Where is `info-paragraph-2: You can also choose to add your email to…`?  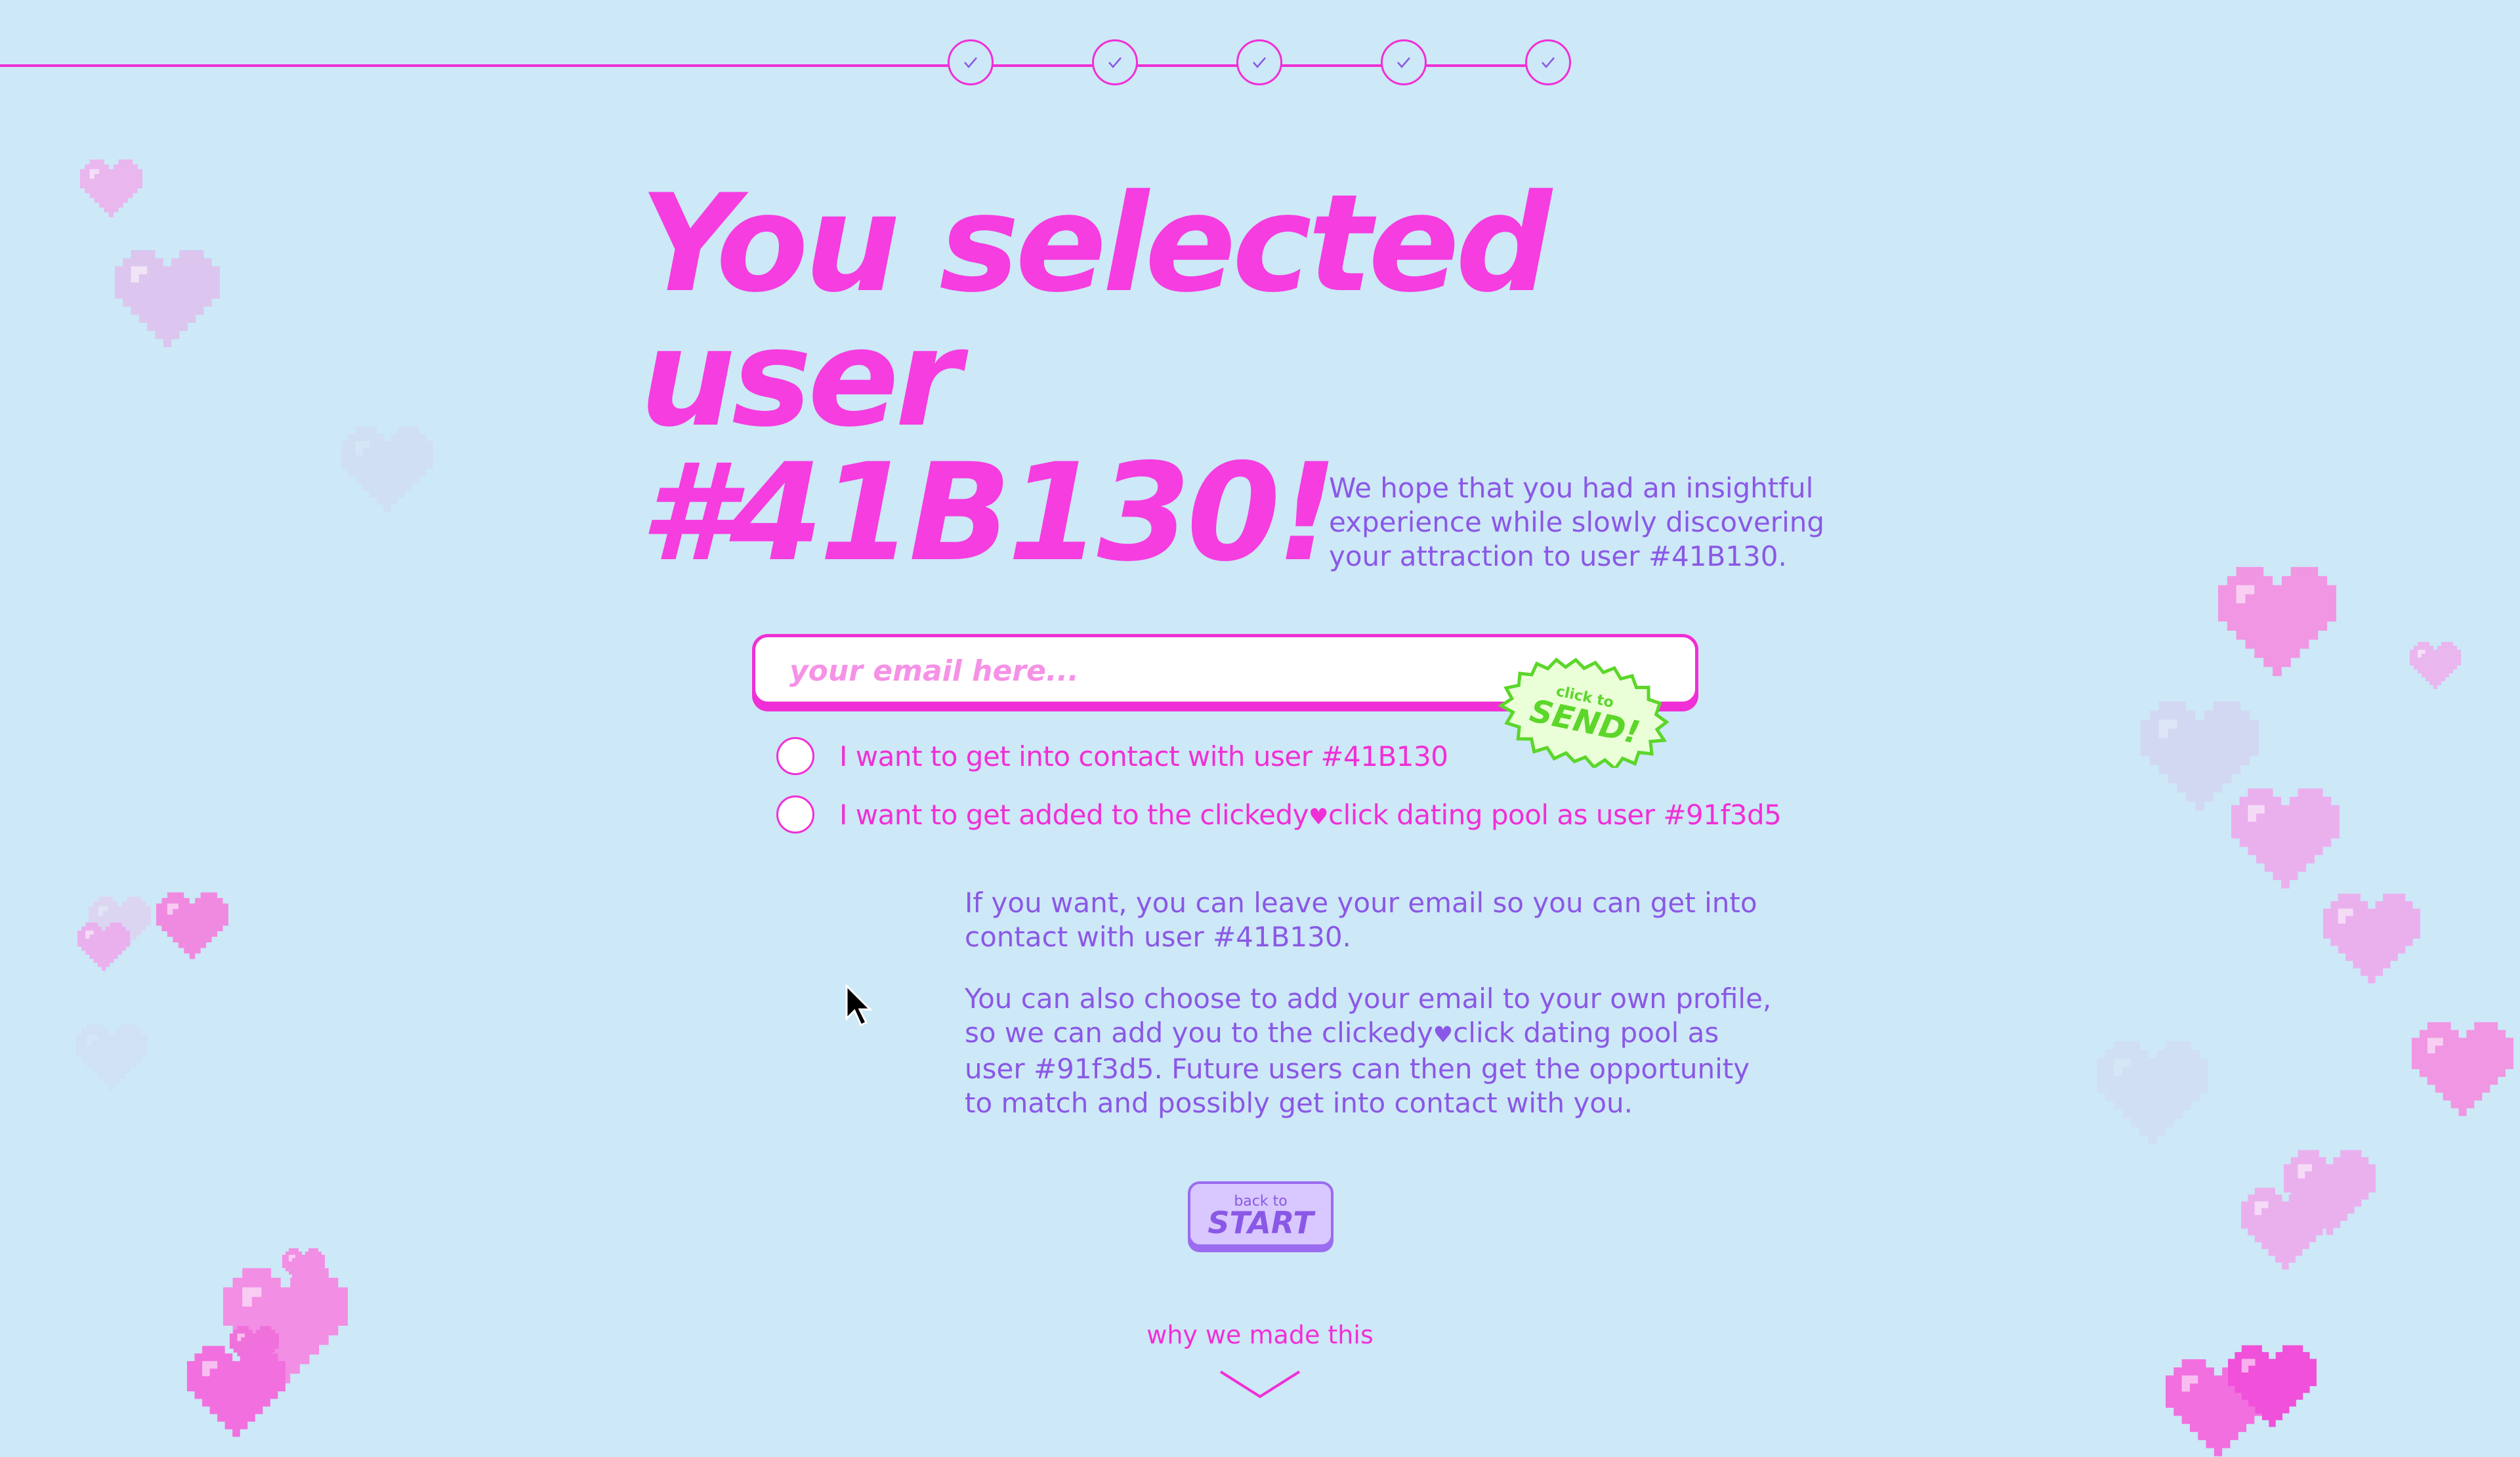
info-paragraph-2: You can also choose to add your email to… is located at coordinates (1371, 1051).